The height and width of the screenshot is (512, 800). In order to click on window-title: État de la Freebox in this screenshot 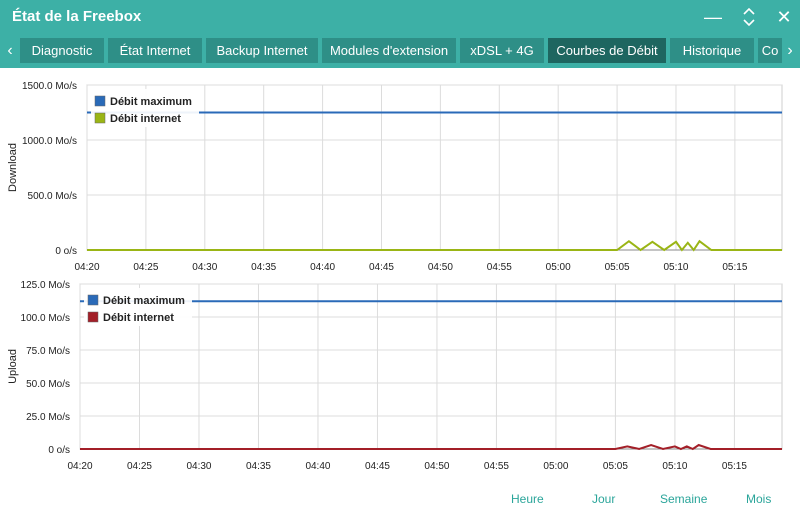, I will do `click(77, 16)`.